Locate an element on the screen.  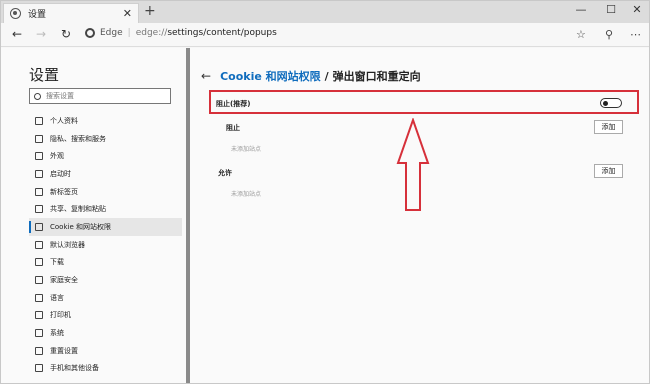
address-brand: Edge is located at coordinates (111, 33).